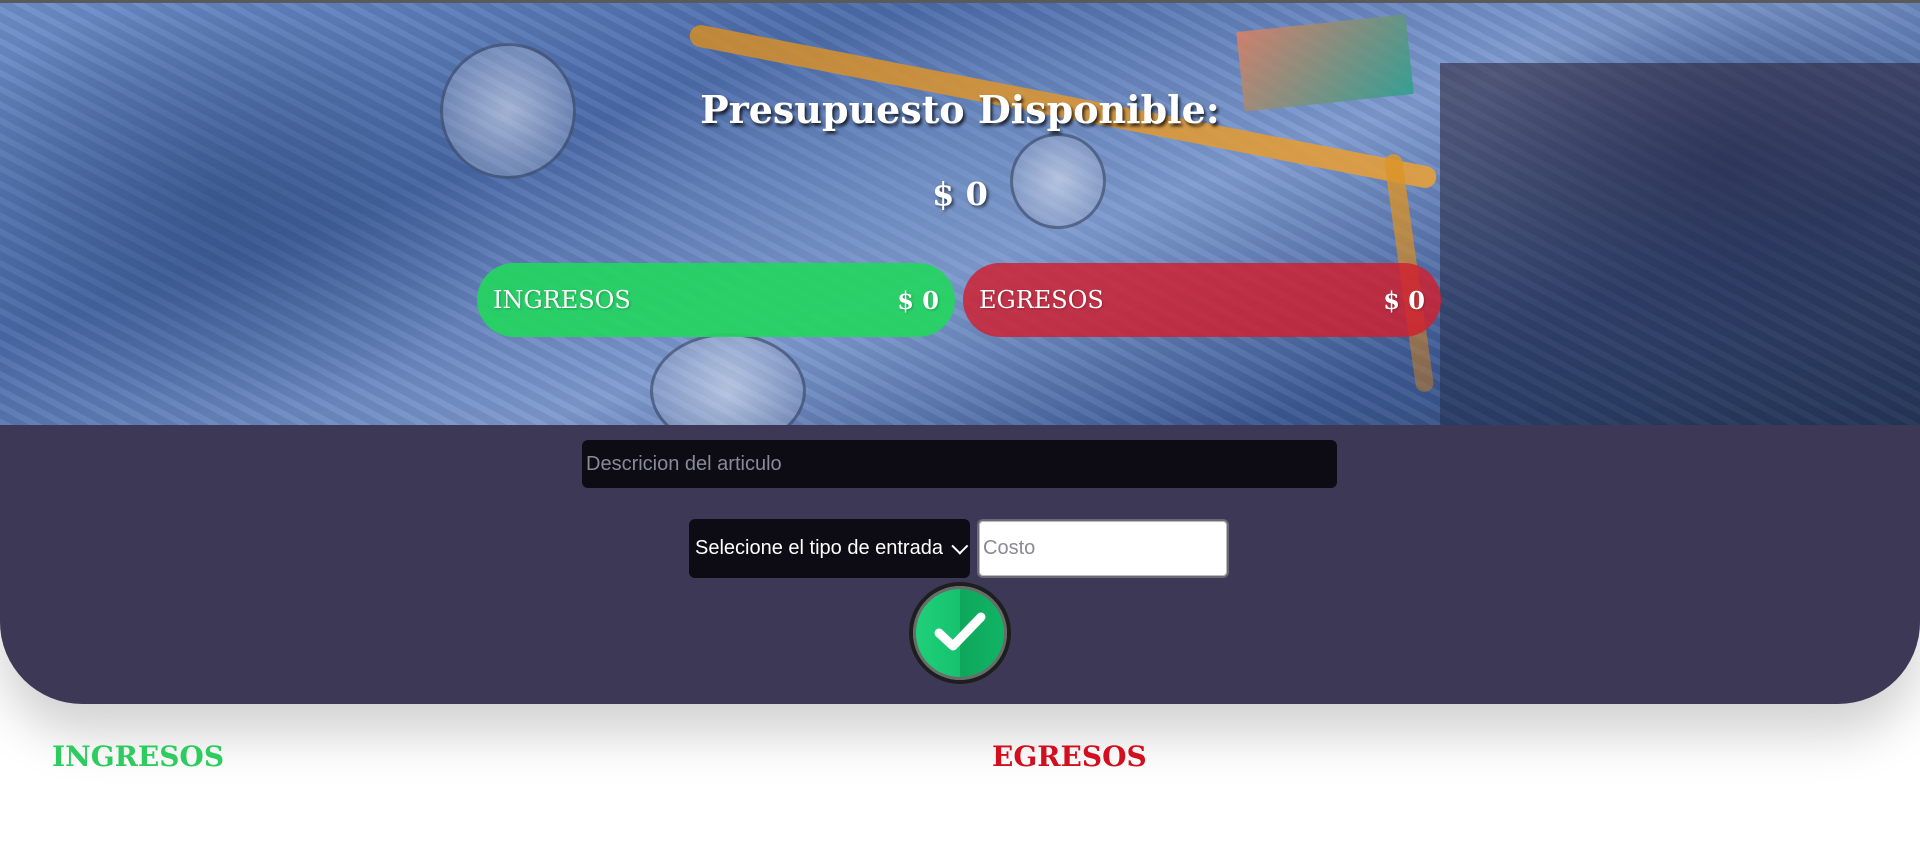  I want to click on expense-summary: EGRESOS $ 0, so click(1202, 300).